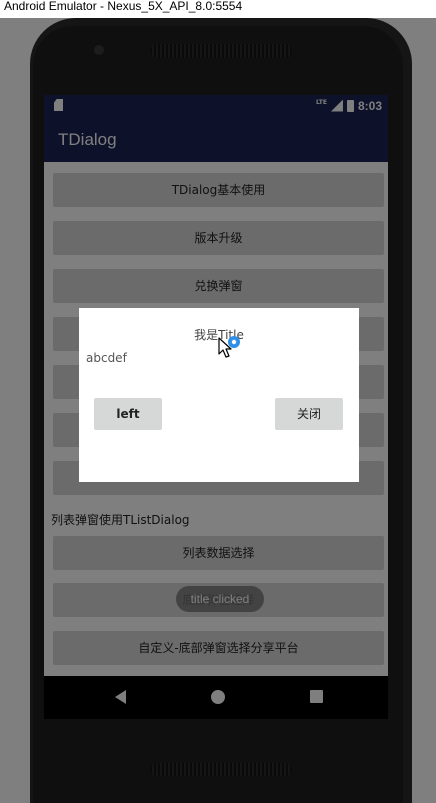  What do you see at coordinates (106, 358) in the screenshot?
I see `dialog-message: abcdef` at bounding box center [106, 358].